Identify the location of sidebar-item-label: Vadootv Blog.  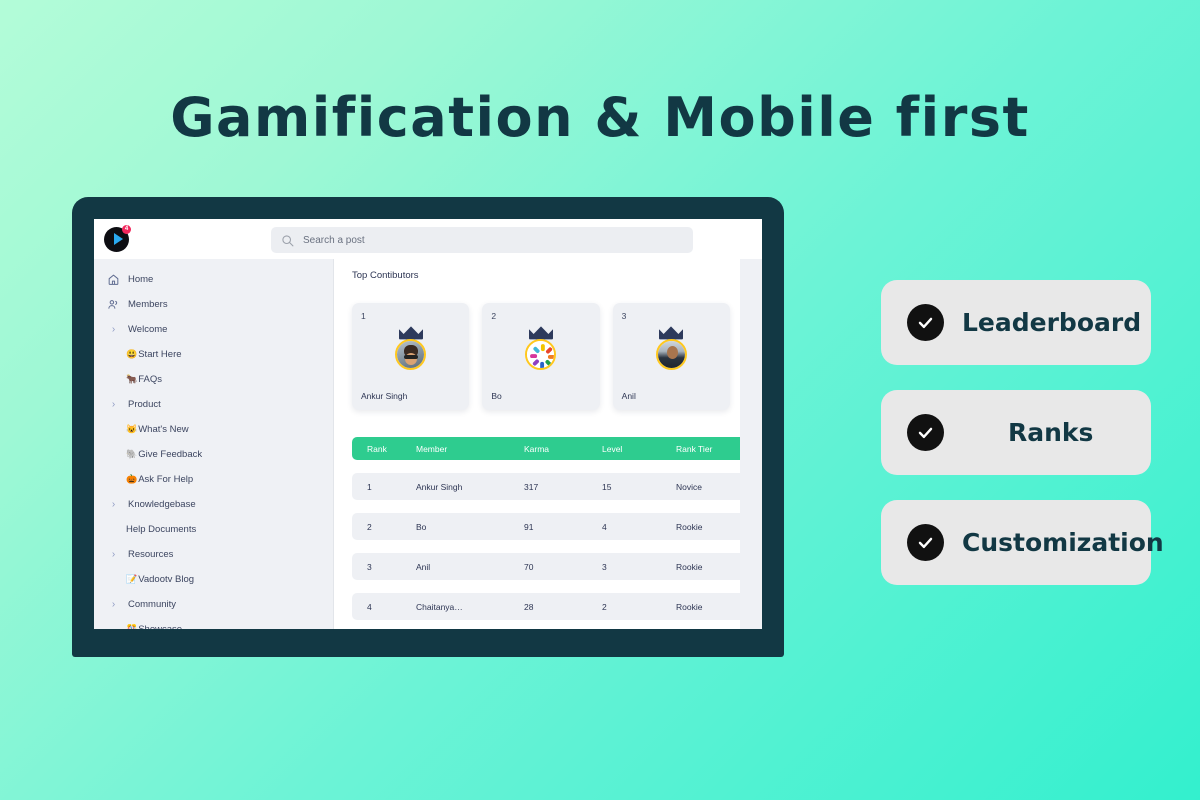
(166, 579).